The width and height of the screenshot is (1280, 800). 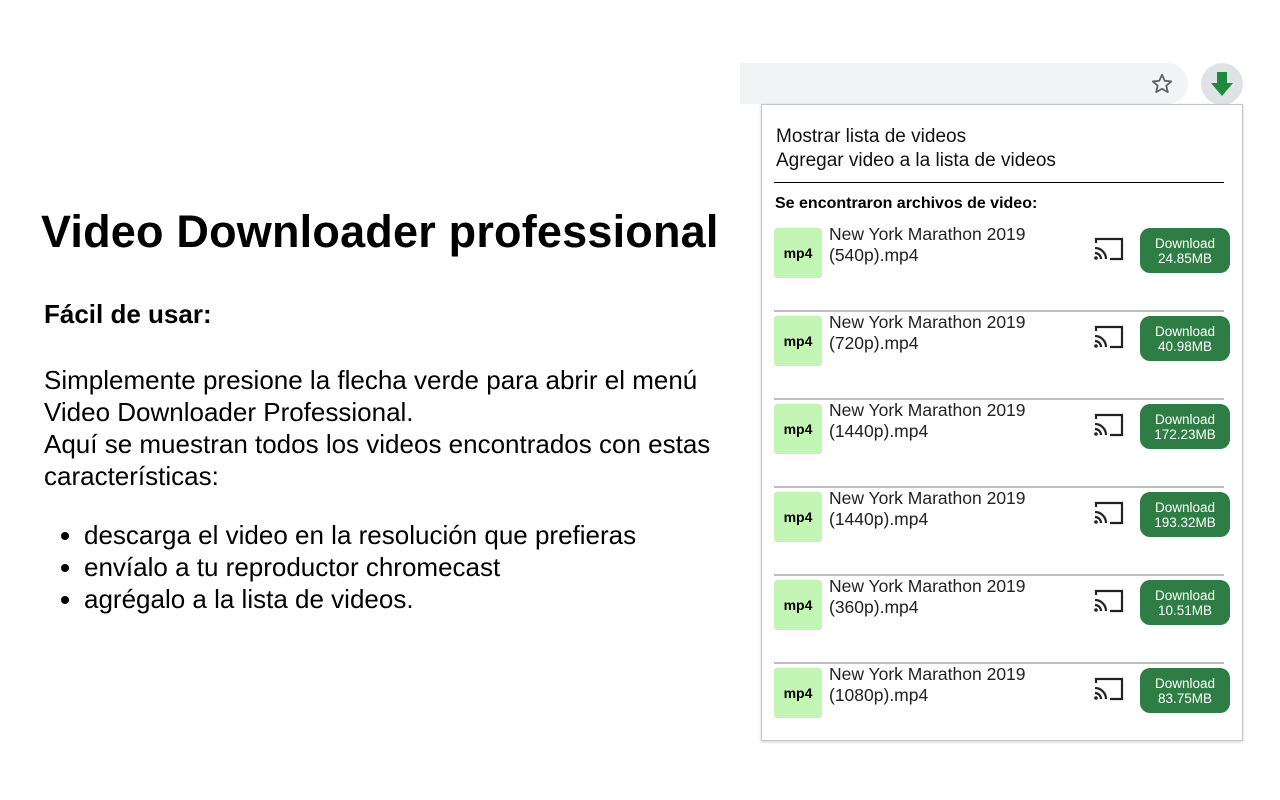 What do you see at coordinates (1185, 346) in the screenshot?
I see `file-size: 40.98MB` at bounding box center [1185, 346].